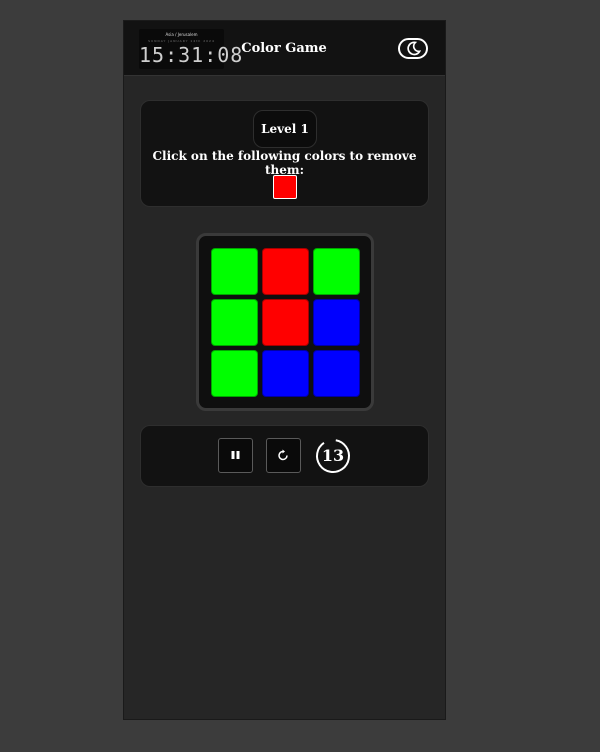  Describe the element at coordinates (285, 187) in the screenshot. I see `target-color-swatch` at that location.